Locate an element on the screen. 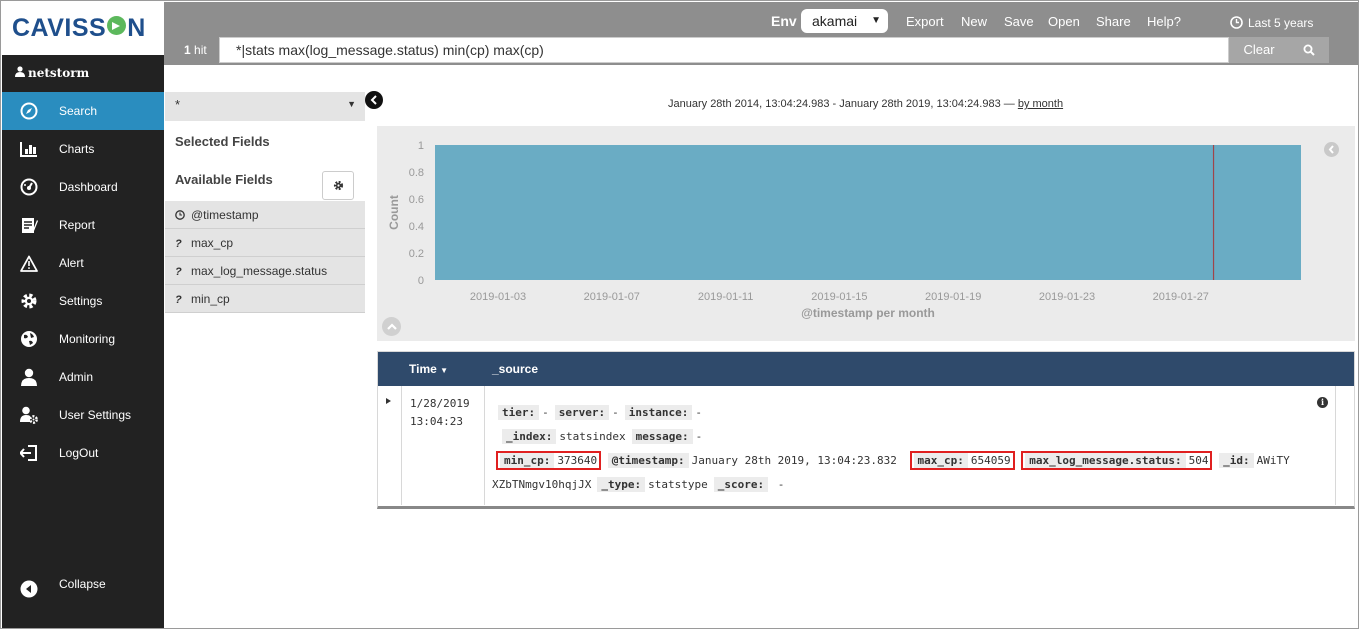 The width and height of the screenshot is (1359, 629). chevron-up-icon is located at coordinates (391, 326).